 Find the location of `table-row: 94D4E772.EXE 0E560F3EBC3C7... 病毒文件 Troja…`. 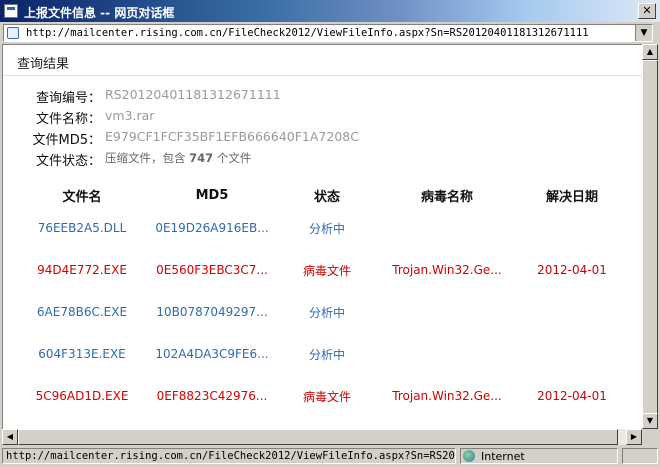

table-row: 94D4E772.EXE 0E560F3EBC3C7... 病毒文件 Troja… is located at coordinates (322, 270).